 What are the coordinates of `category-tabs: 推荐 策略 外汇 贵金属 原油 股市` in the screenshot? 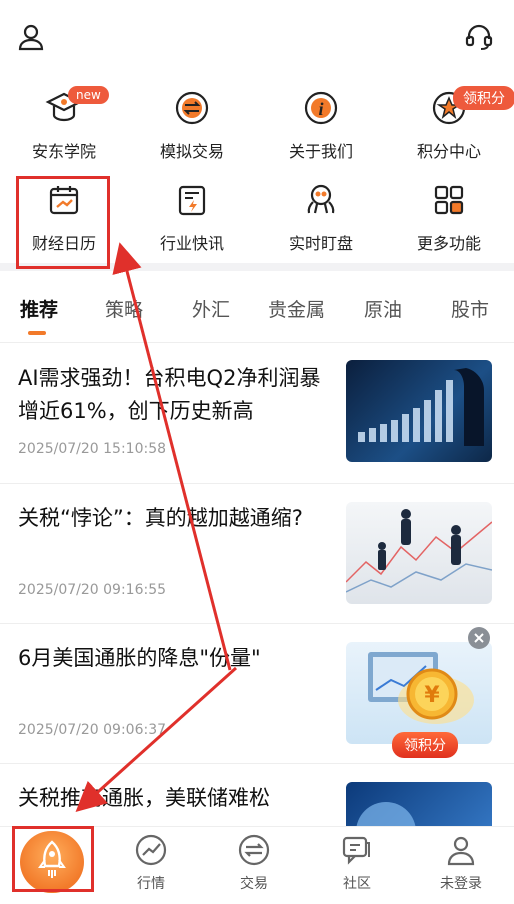 It's located at (257, 307).